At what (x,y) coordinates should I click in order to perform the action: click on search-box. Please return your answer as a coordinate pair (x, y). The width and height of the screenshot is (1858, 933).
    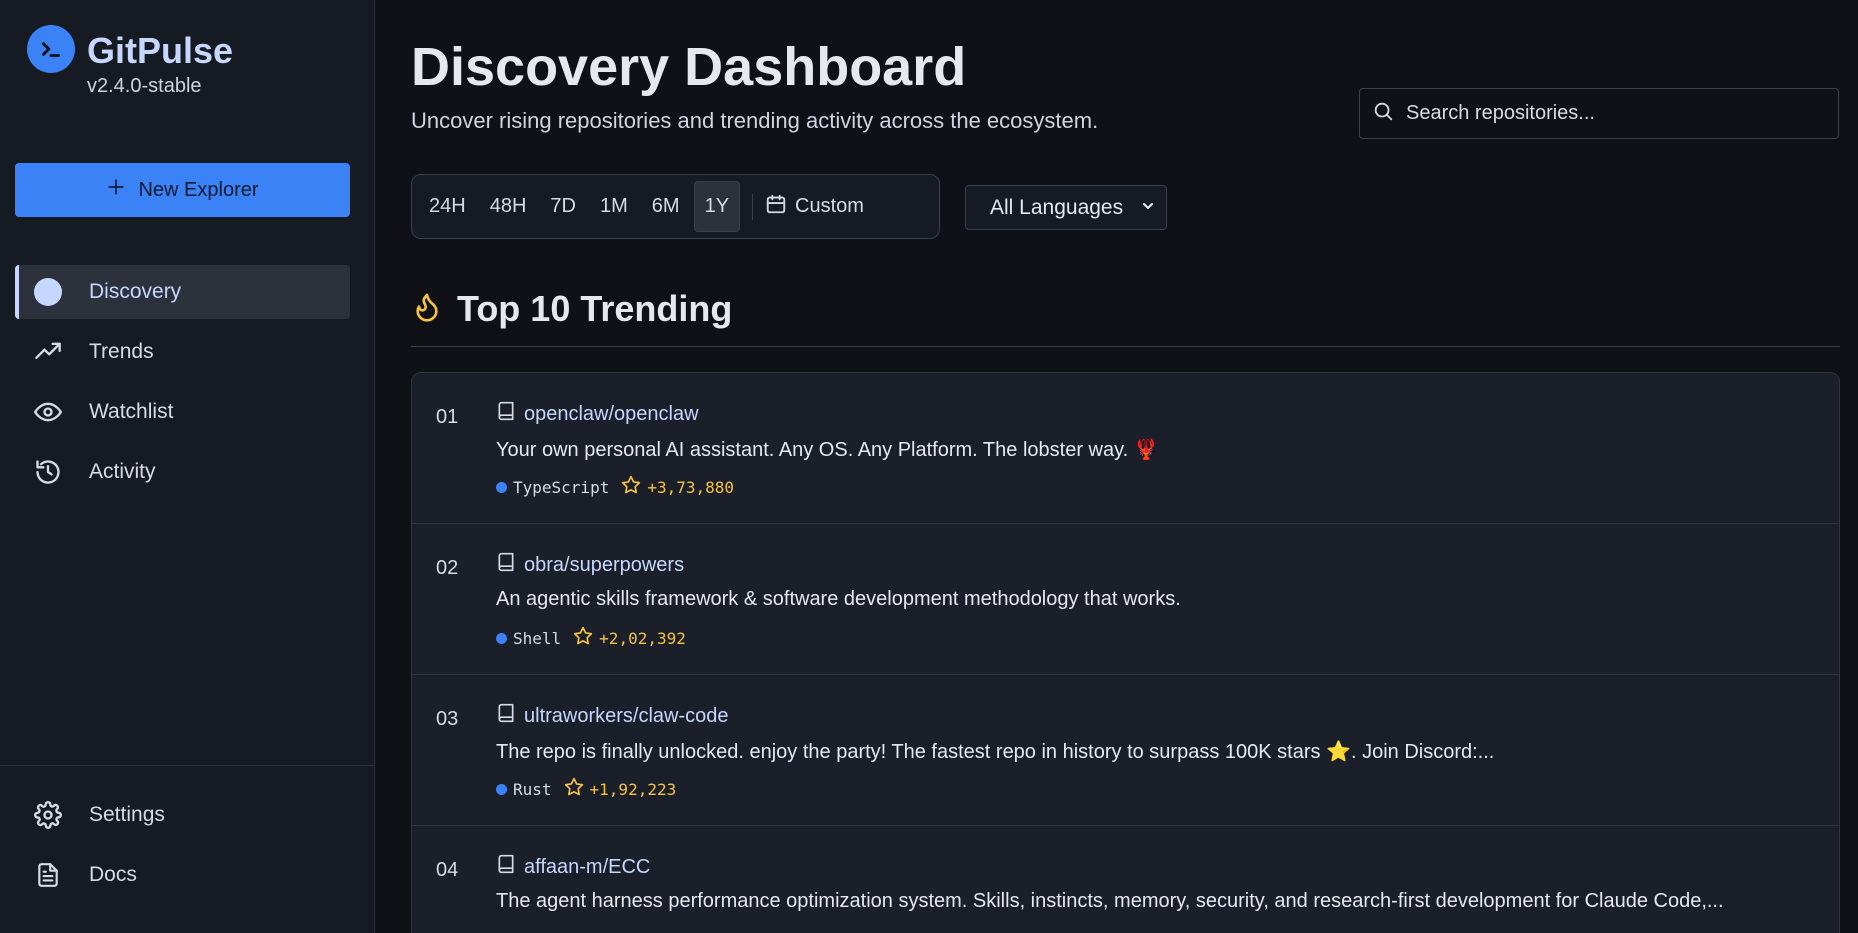
    Looking at the image, I should click on (1599, 113).